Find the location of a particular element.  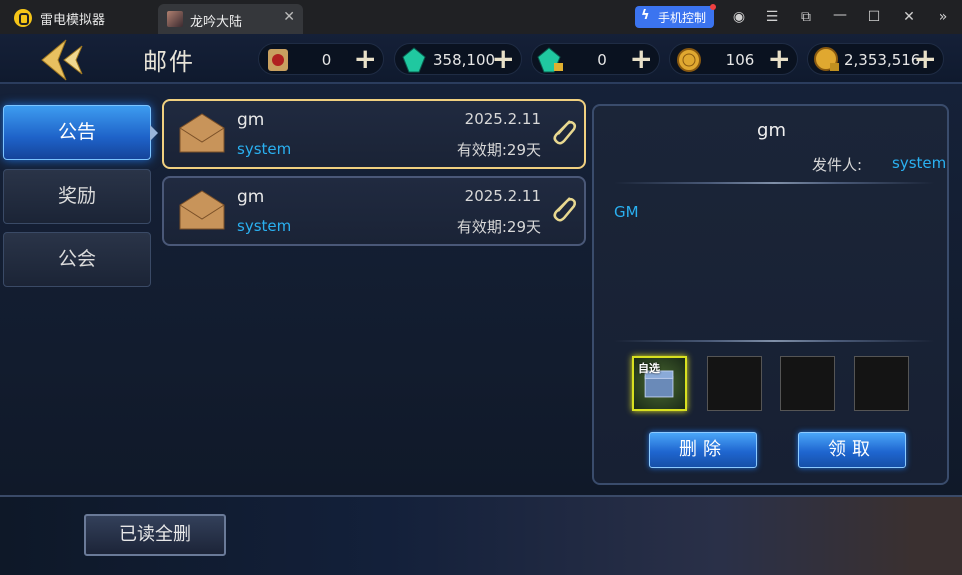

resource-locked-coin: 2,353,516 + is located at coordinates (875, 59).